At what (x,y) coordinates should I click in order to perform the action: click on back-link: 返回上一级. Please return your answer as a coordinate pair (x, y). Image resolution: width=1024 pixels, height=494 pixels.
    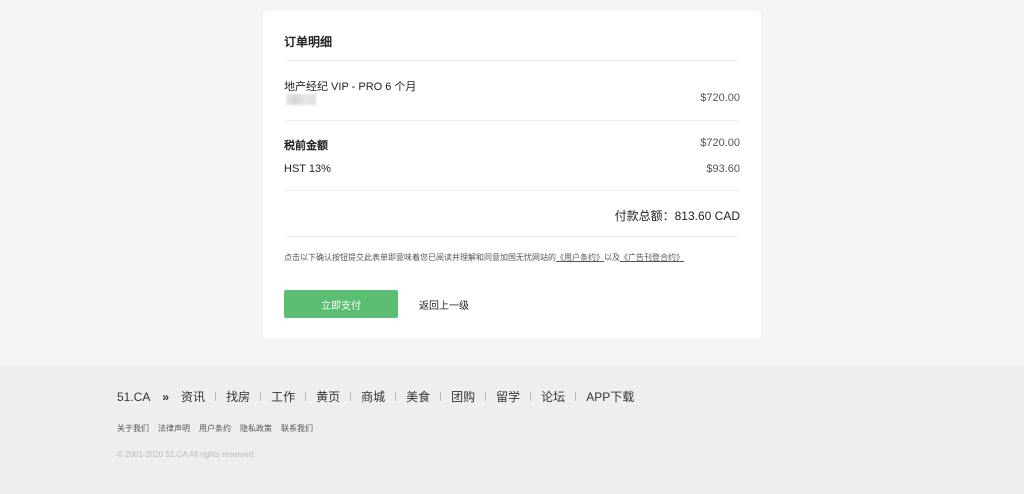
    Looking at the image, I should click on (444, 304).